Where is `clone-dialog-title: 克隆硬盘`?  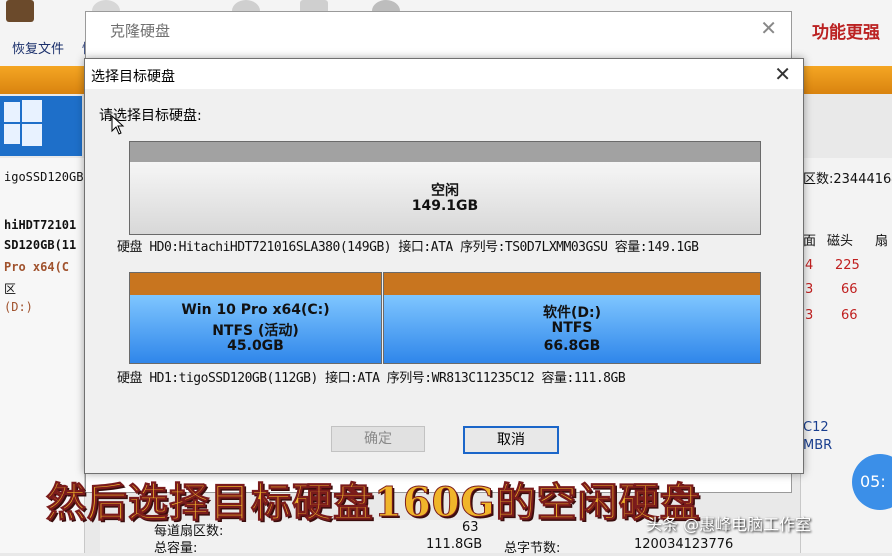
clone-dialog-title: 克隆硬盘 is located at coordinates (140, 31).